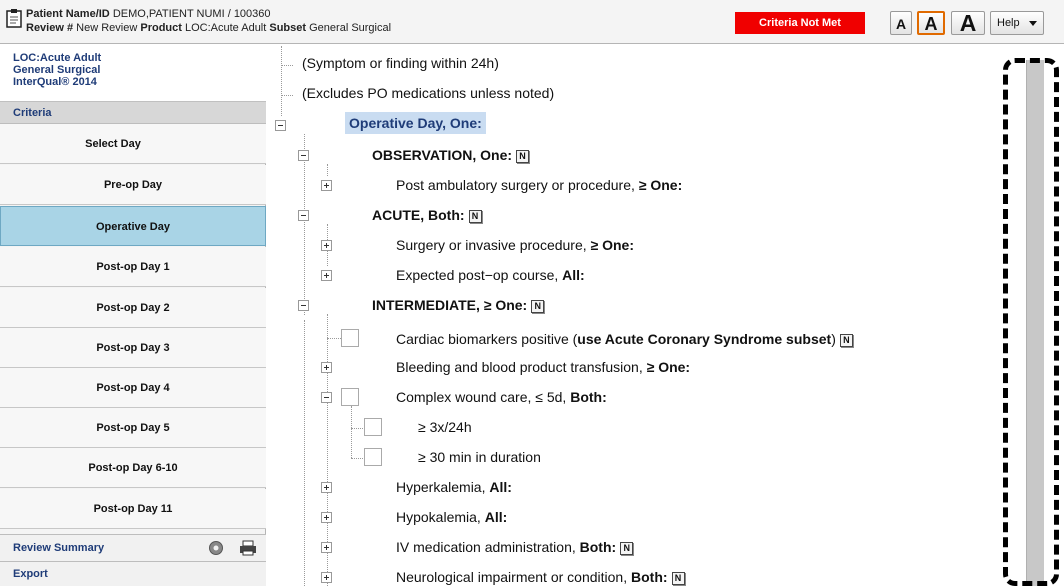 This screenshot has height=586, width=1064. I want to click on tree-node: Hypokalemia, All:, so click(627, 517).